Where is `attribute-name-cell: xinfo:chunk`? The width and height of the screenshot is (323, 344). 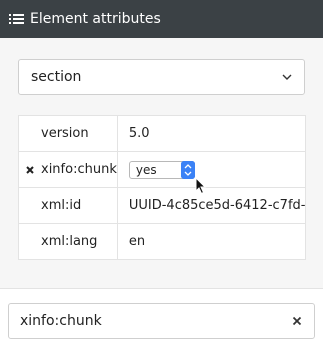
attribute-name-cell: xinfo:chunk is located at coordinates (68, 169).